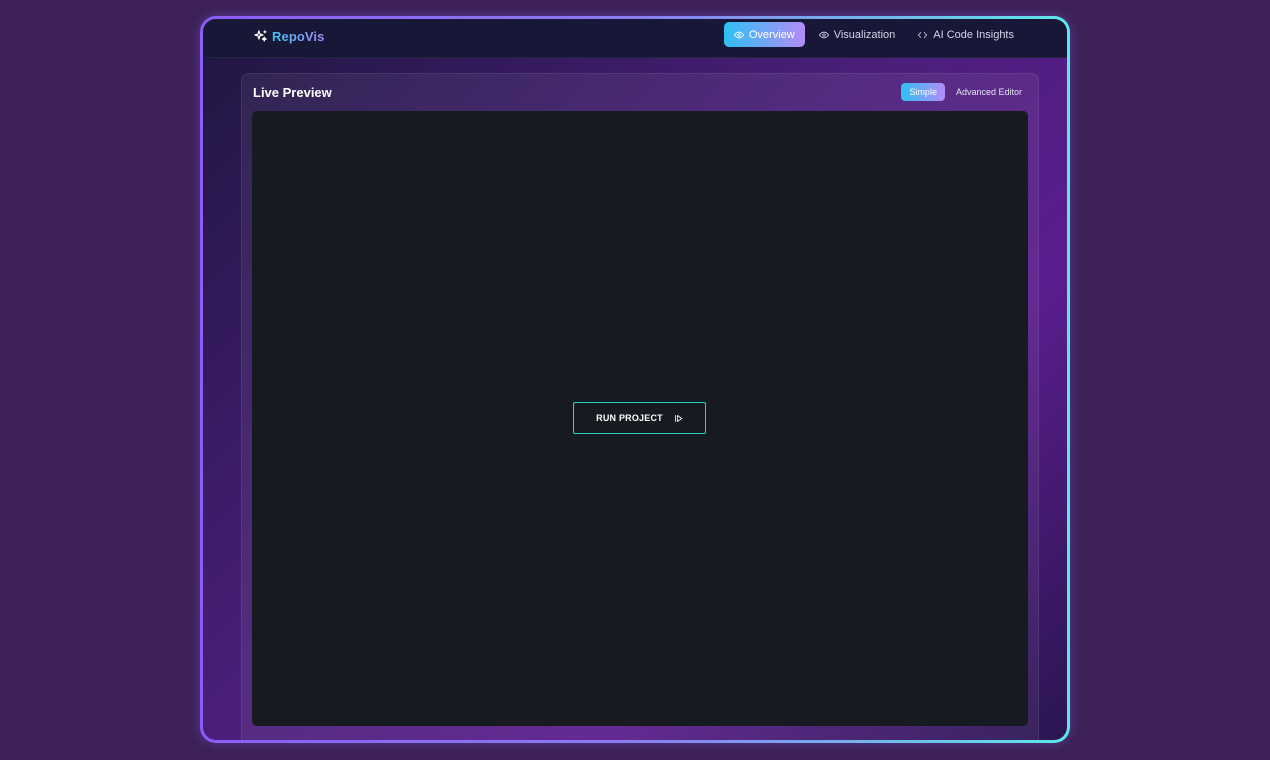  What do you see at coordinates (292, 92) in the screenshot?
I see `panel-title: Live Preview` at bounding box center [292, 92].